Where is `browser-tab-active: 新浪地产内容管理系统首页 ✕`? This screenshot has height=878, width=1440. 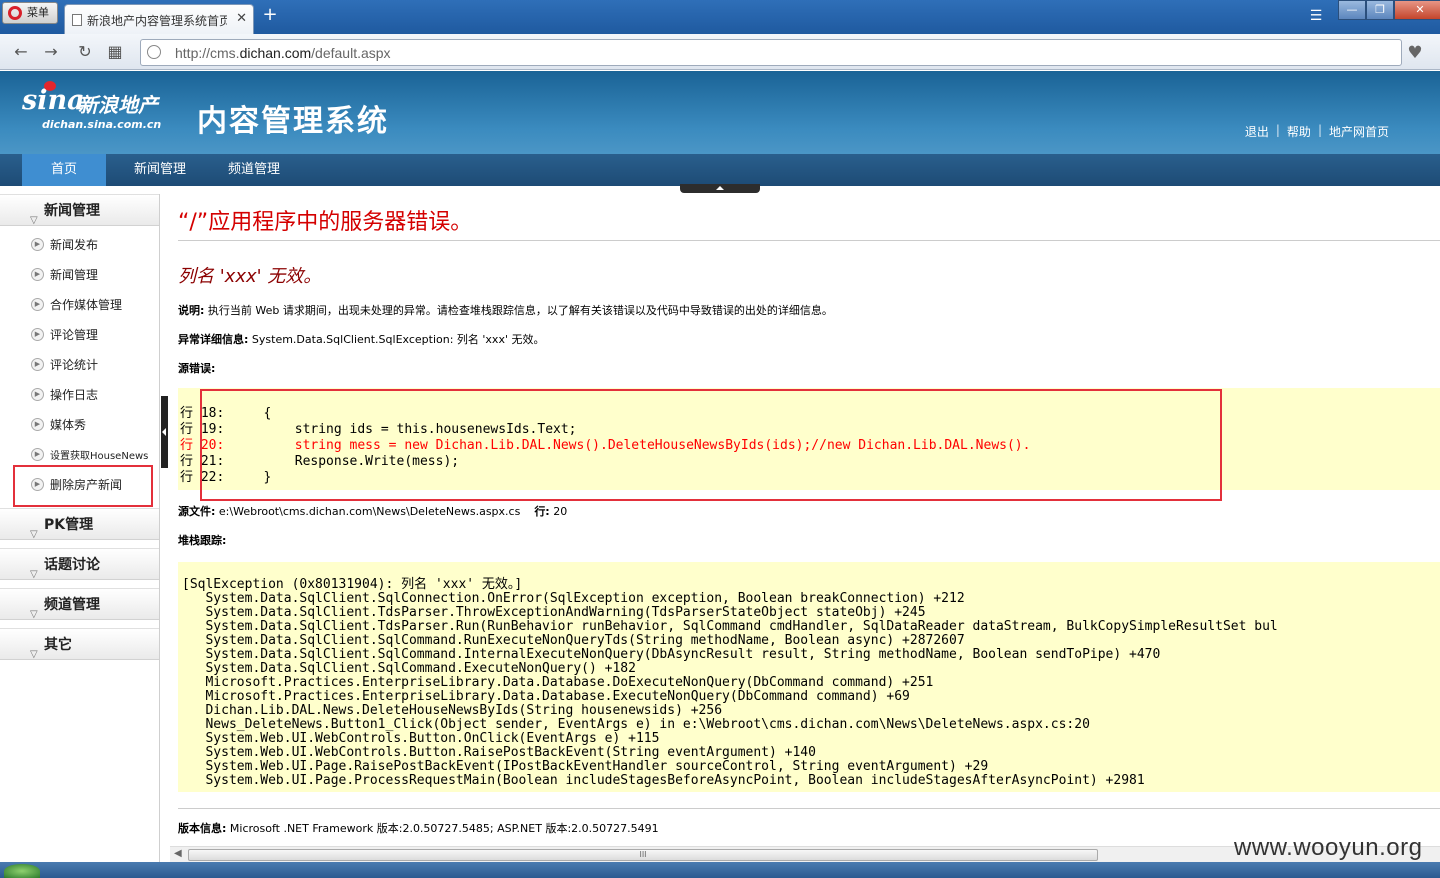
browser-tab-active: 新浪地产内容管理系统首页 ✕ is located at coordinates (159, 19).